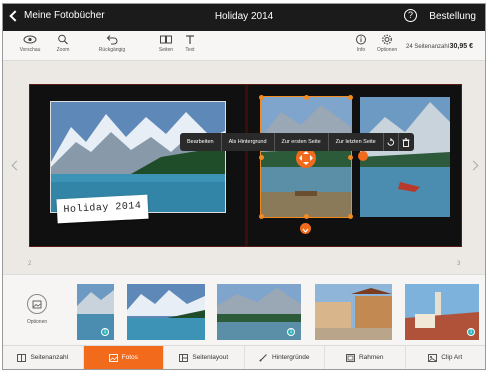 This screenshot has width=489, height=373. I want to click on eye-icon, so click(30, 39).